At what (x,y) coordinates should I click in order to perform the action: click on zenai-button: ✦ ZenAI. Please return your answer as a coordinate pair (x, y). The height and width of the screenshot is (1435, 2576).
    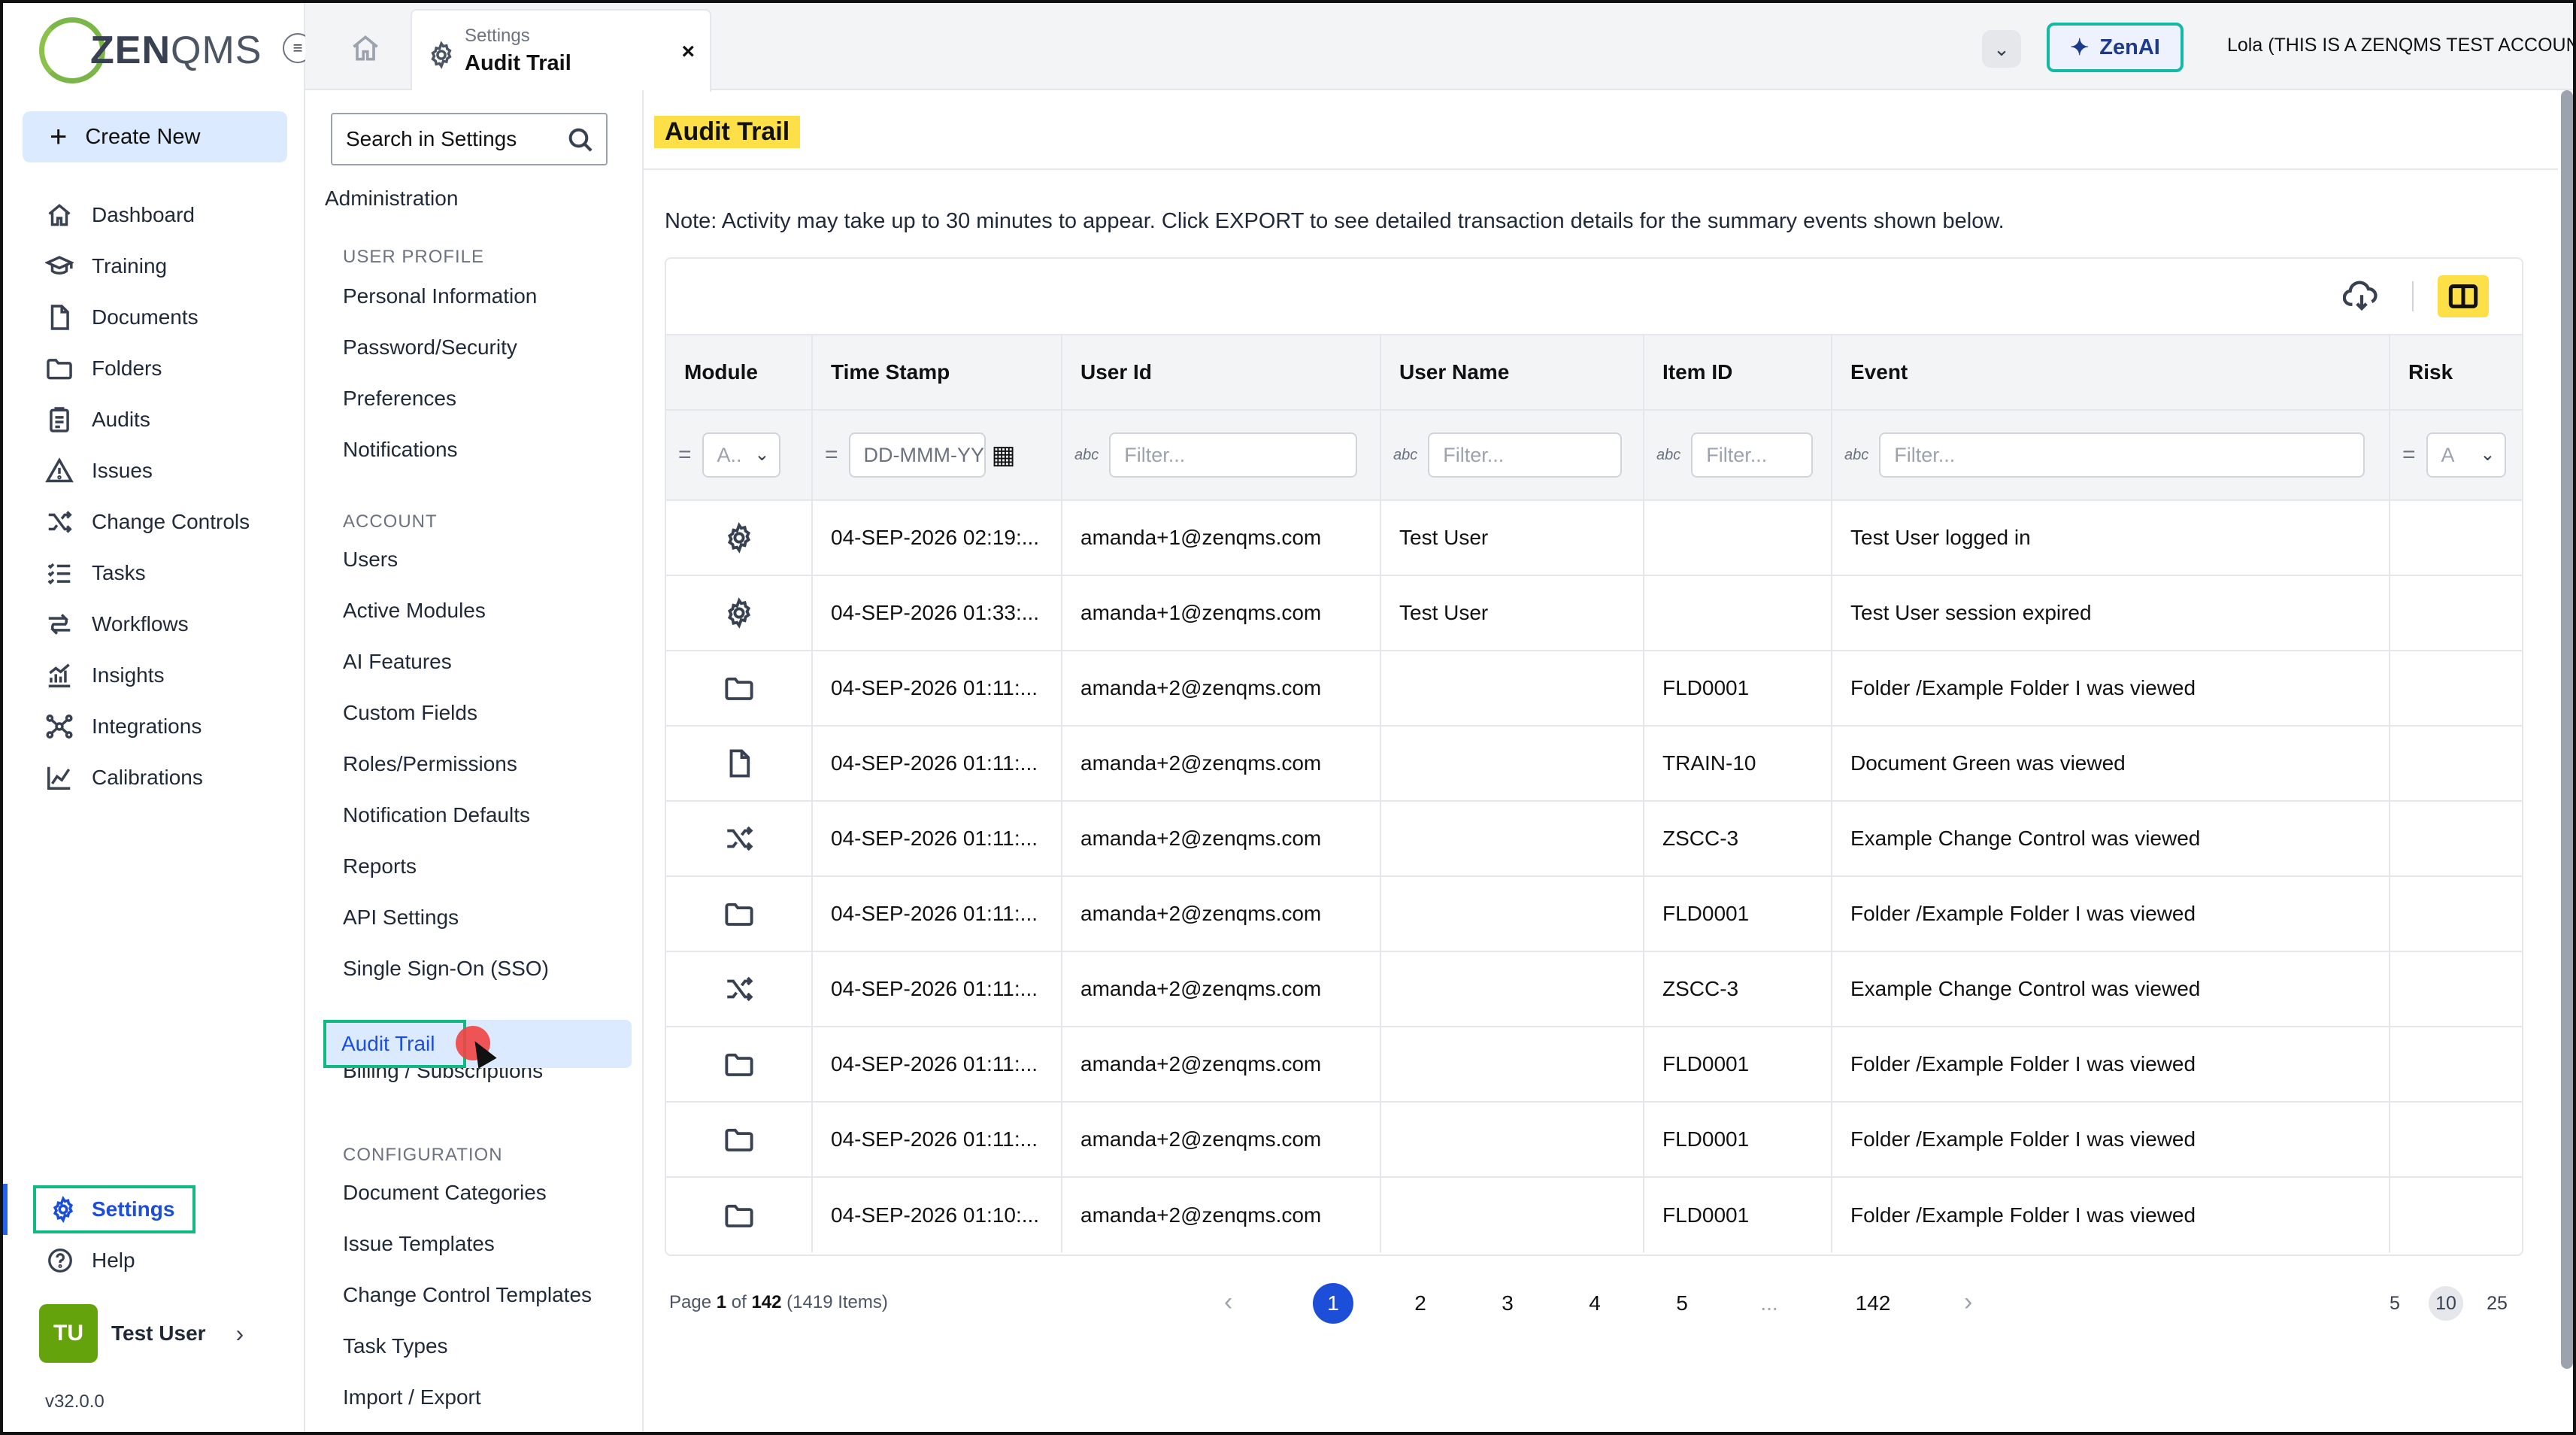
    Looking at the image, I should click on (2115, 47).